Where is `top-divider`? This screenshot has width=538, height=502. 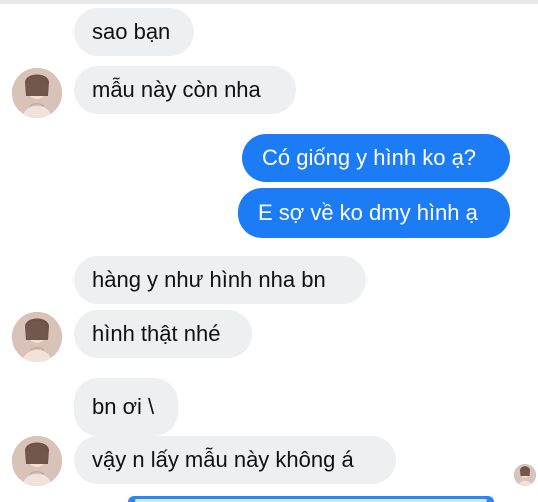
top-divider is located at coordinates (269, 2).